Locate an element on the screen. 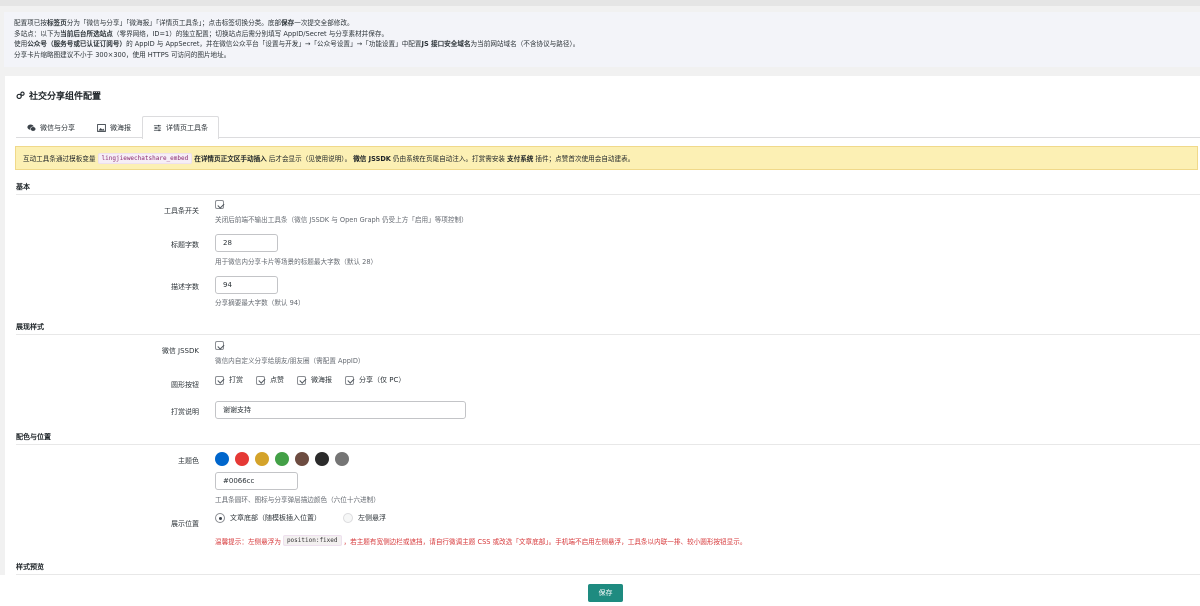 This screenshot has height=606, width=1200. buttons-label: 圆形按钮 is located at coordinates (185, 385).